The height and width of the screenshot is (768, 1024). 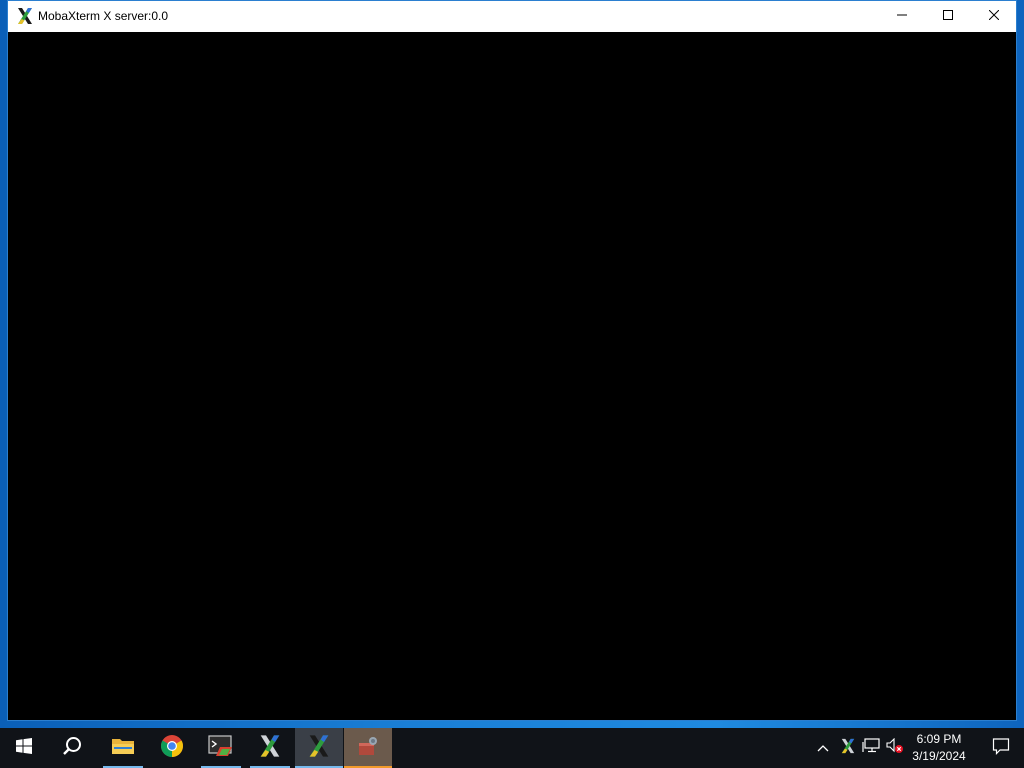 I want to click on taskbar-mobaxterm-x-server, so click(x=319, y=748).